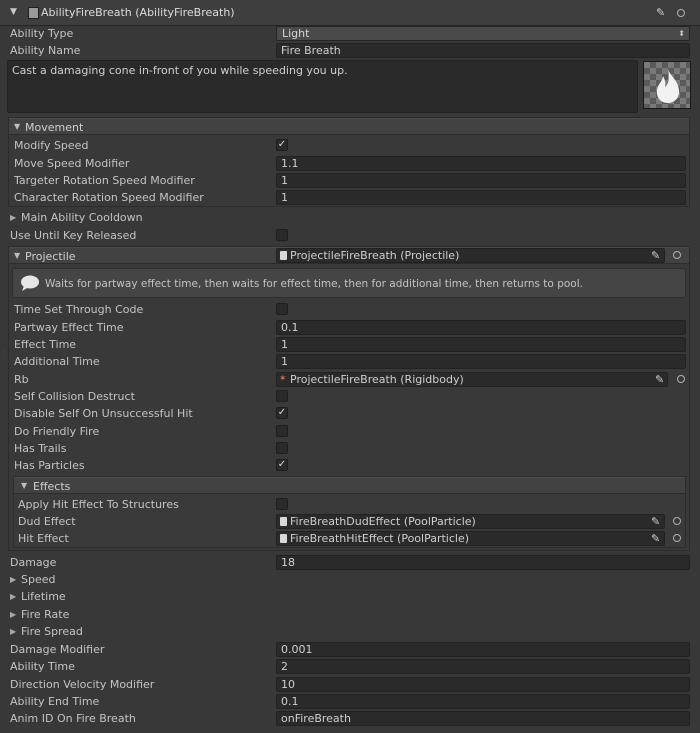  What do you see at coordinates (43, 538) in the screenshot?
I see `hit-effect-label: Hit Effect` at bounding box center [43, 538].